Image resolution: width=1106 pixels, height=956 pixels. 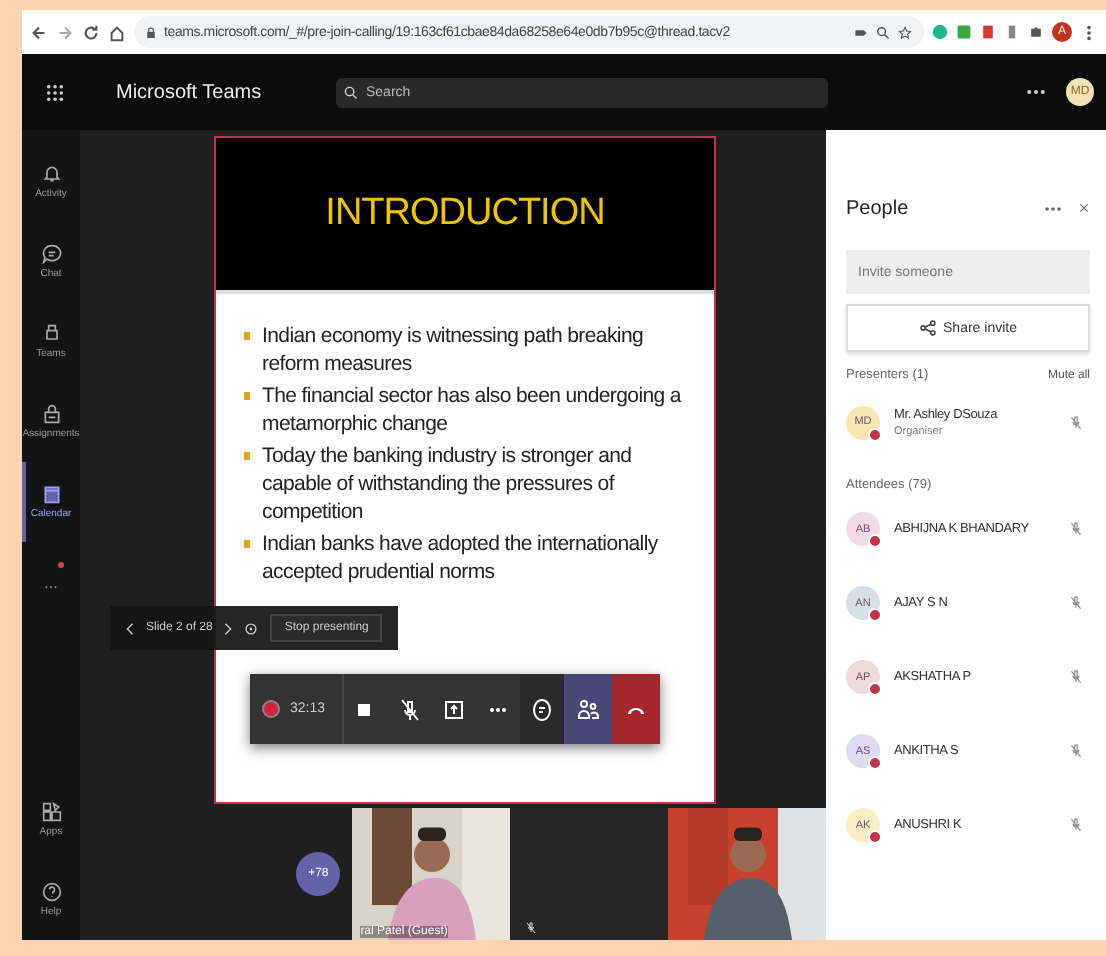 What do you see at coordinates (453, 709) in the screenshot?
I see `share-screen-icon` at bounding box center [453, 709].